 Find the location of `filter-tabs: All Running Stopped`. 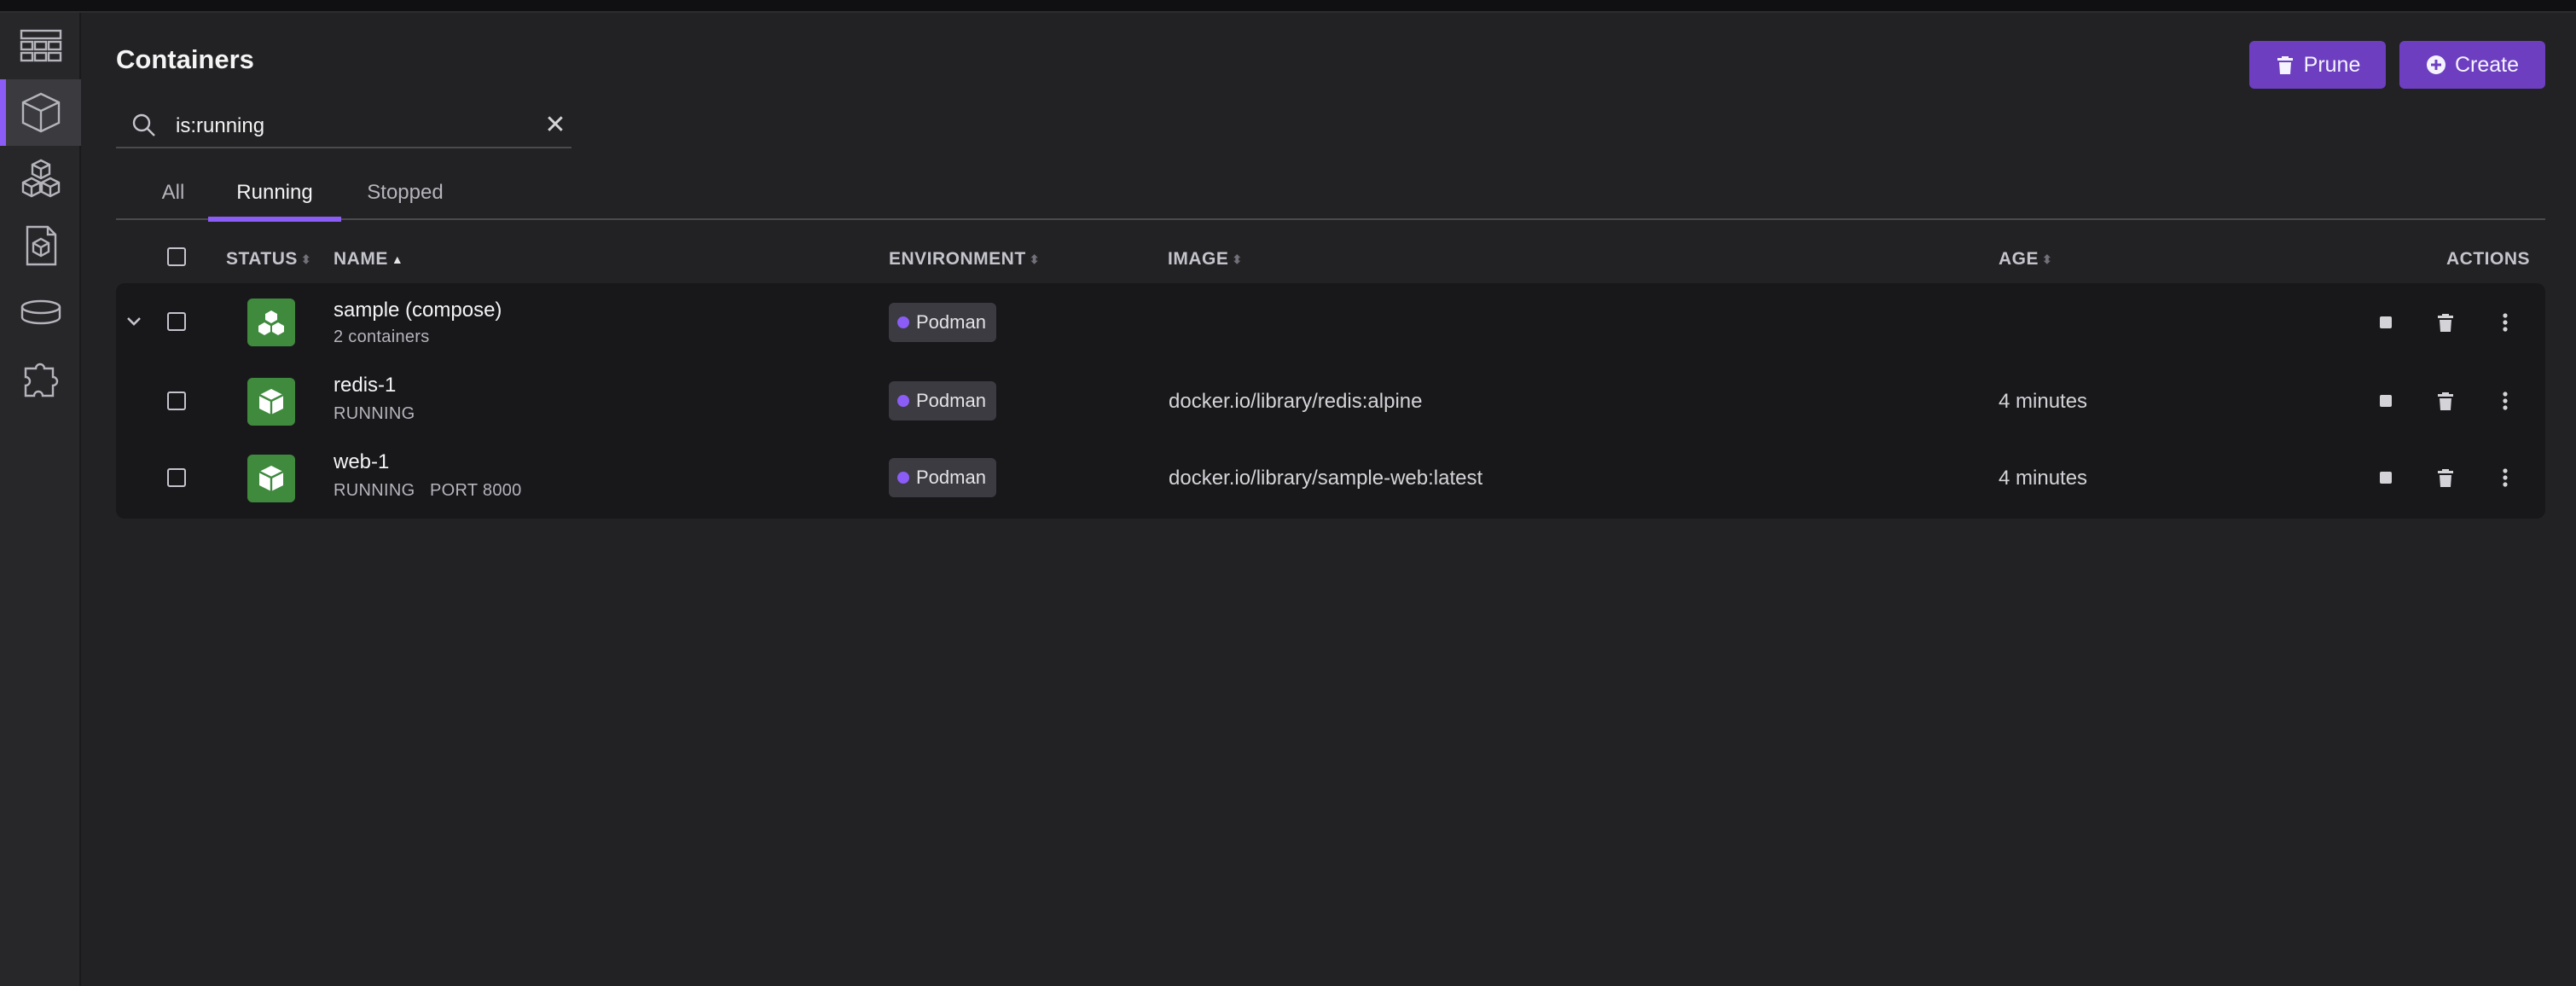

filter-tabs: All Running Stopped is located at coordinates (1330, 195).